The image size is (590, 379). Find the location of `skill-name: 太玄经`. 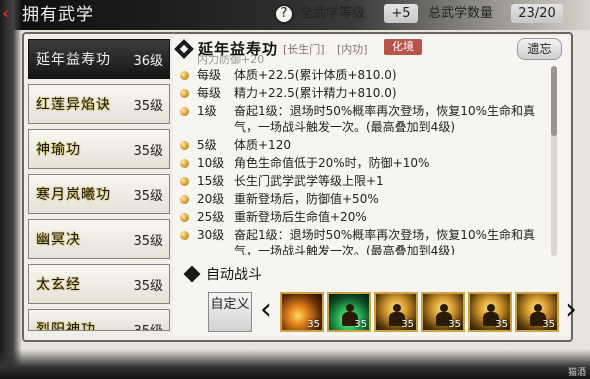

skill-name: 太玄经 is located at coordinates (58, 285).